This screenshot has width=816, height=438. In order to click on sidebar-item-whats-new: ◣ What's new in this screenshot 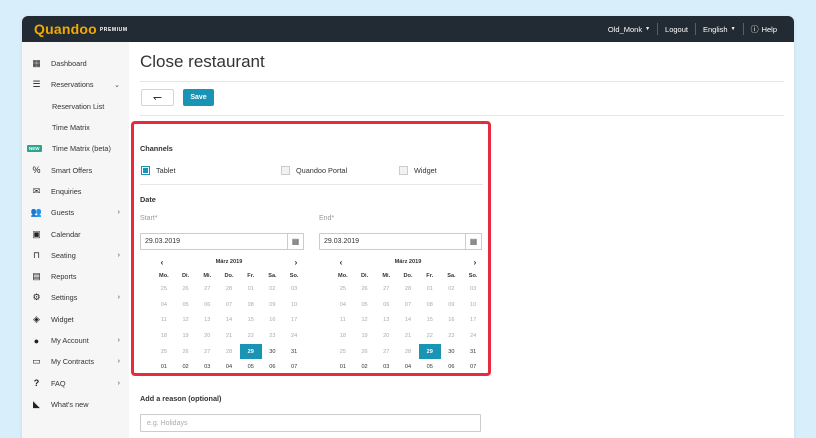, I will do `click(75, 404)`.